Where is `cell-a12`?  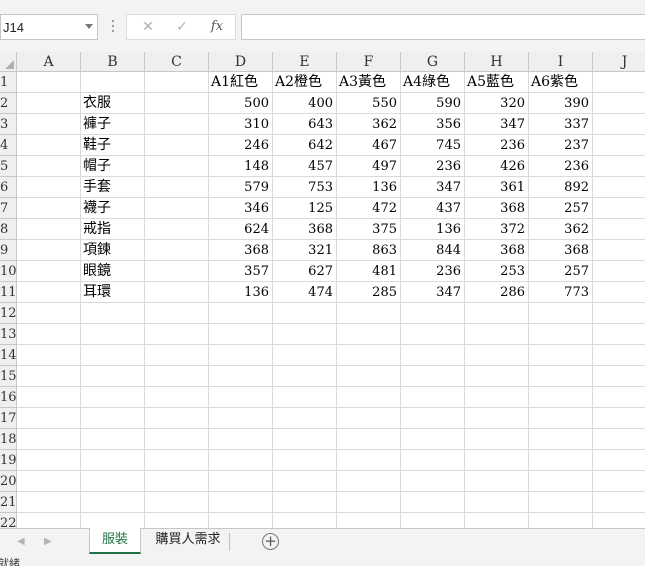
cell-a12 is located at coordinates (49, 313).